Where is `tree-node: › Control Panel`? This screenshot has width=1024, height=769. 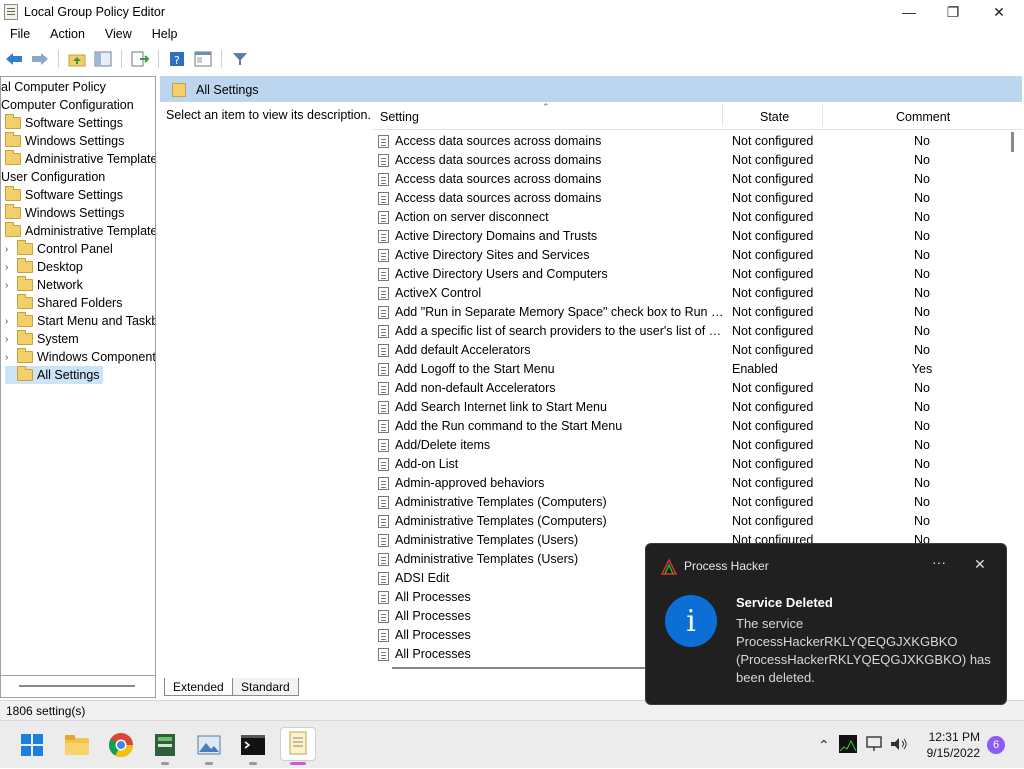
tree-node: › Control Panel is located at coordinates (59, 249).